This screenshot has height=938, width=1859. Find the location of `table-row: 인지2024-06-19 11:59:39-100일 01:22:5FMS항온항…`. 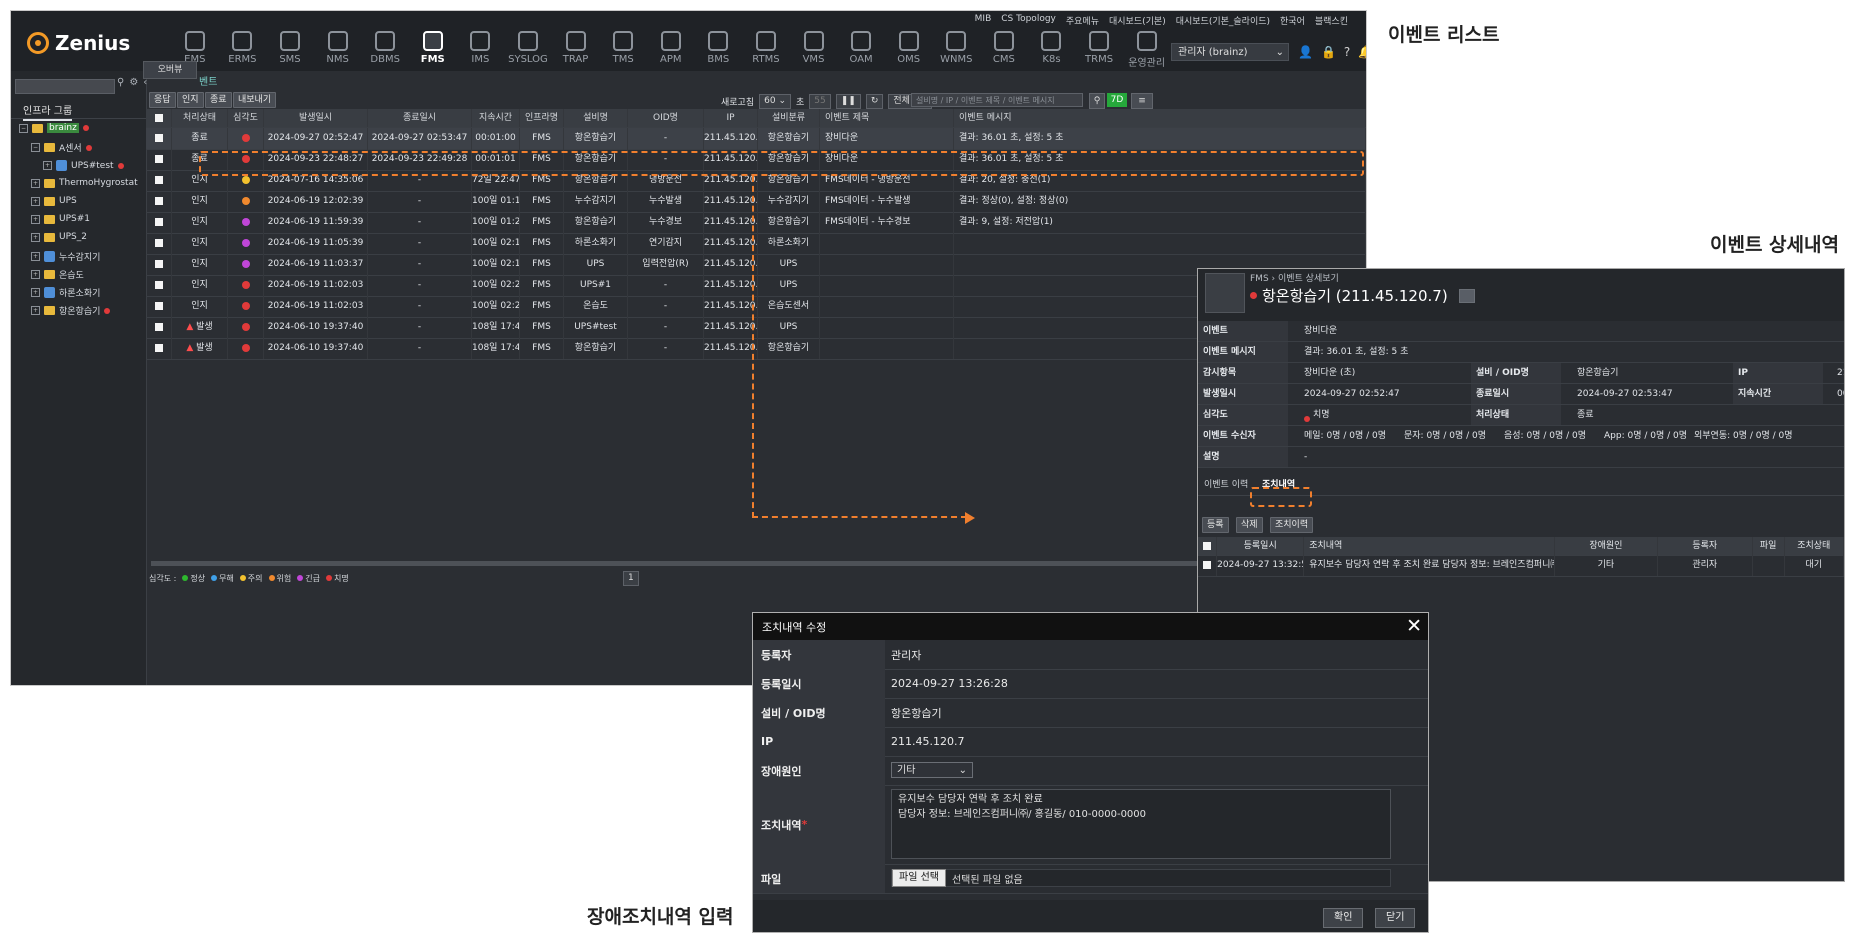

table-row: 인지2024-06-19 11:59:39-100일 01:22:5FMS항온항… is located at coordinates (756, 223).